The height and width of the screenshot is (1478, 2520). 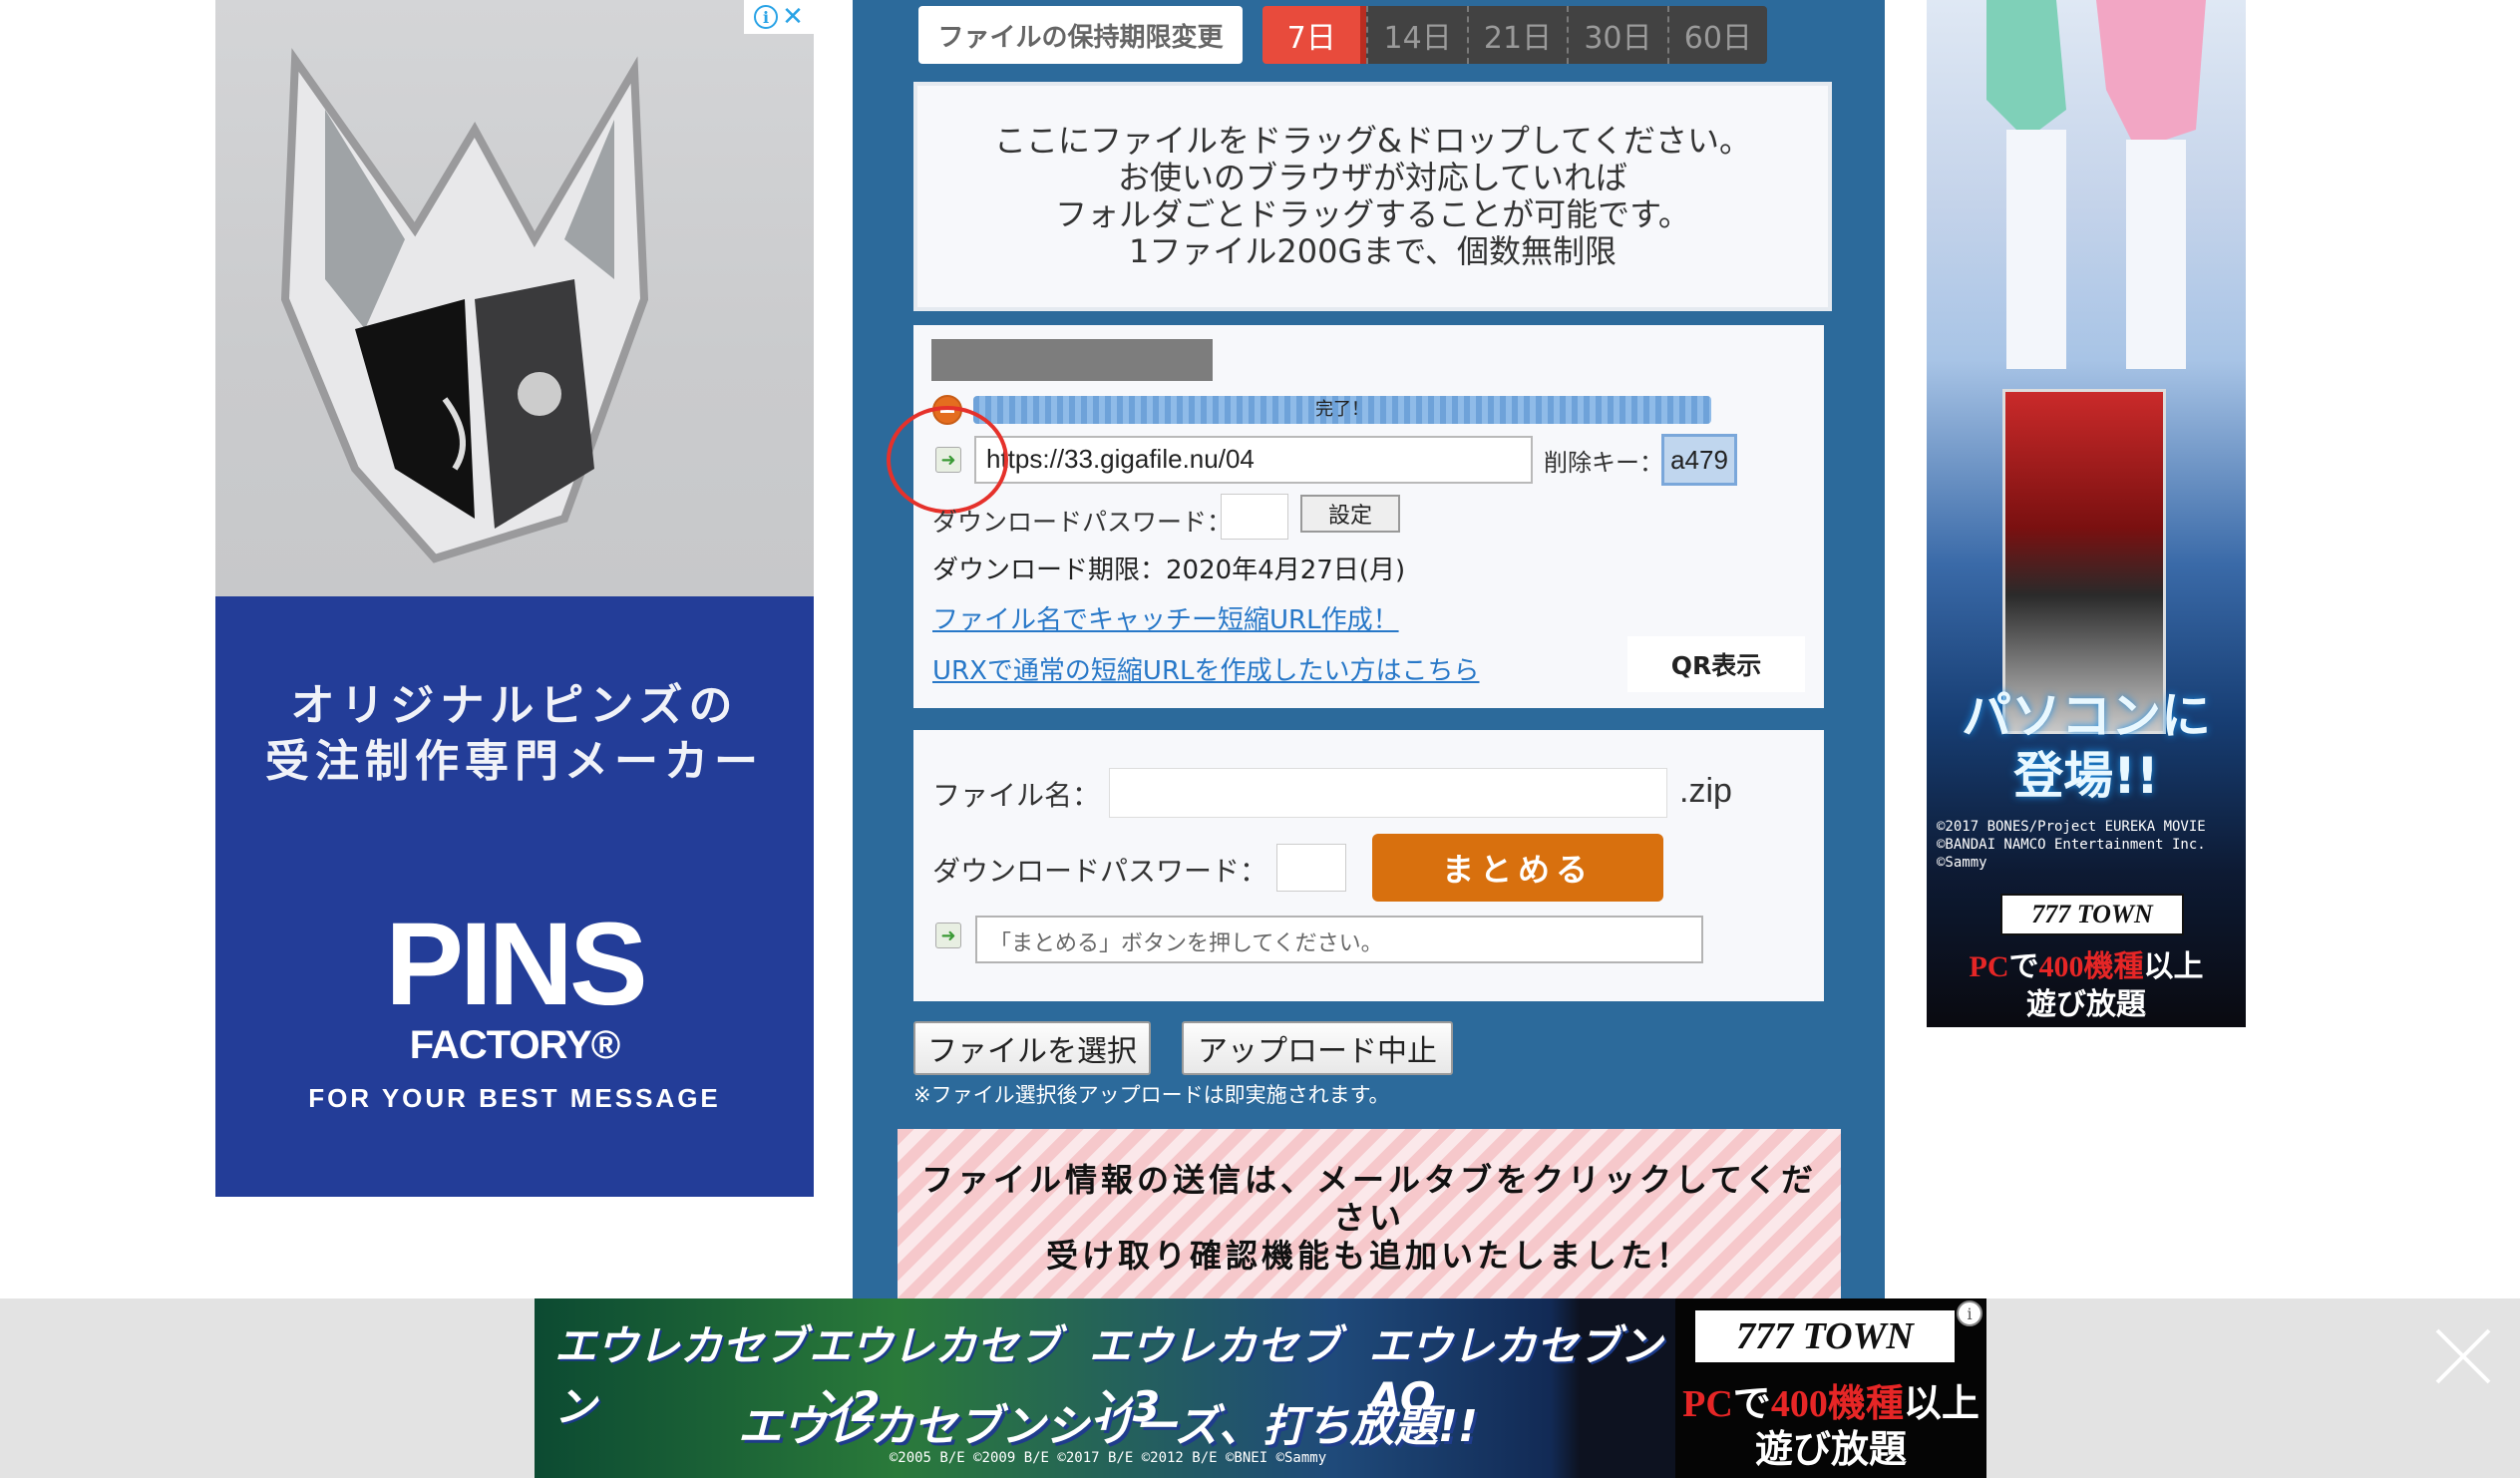 What do you see at coordinates (1830, 1450) in the screenshot?
I see `bottom-ad-subtitle-line2: 遊び放題` at bounding box center [1830, 1450].